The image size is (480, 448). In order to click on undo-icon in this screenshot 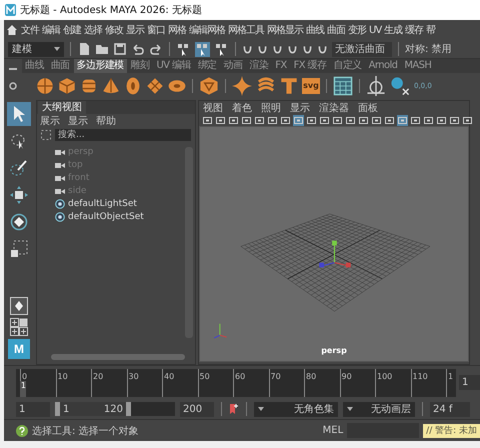, I will do `click(138, 49)`.